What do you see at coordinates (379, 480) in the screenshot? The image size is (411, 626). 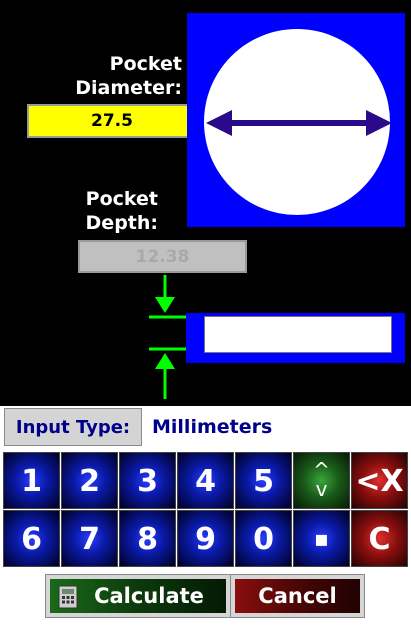 I see `backspace-key: <X` at bounding box center [379, 480].